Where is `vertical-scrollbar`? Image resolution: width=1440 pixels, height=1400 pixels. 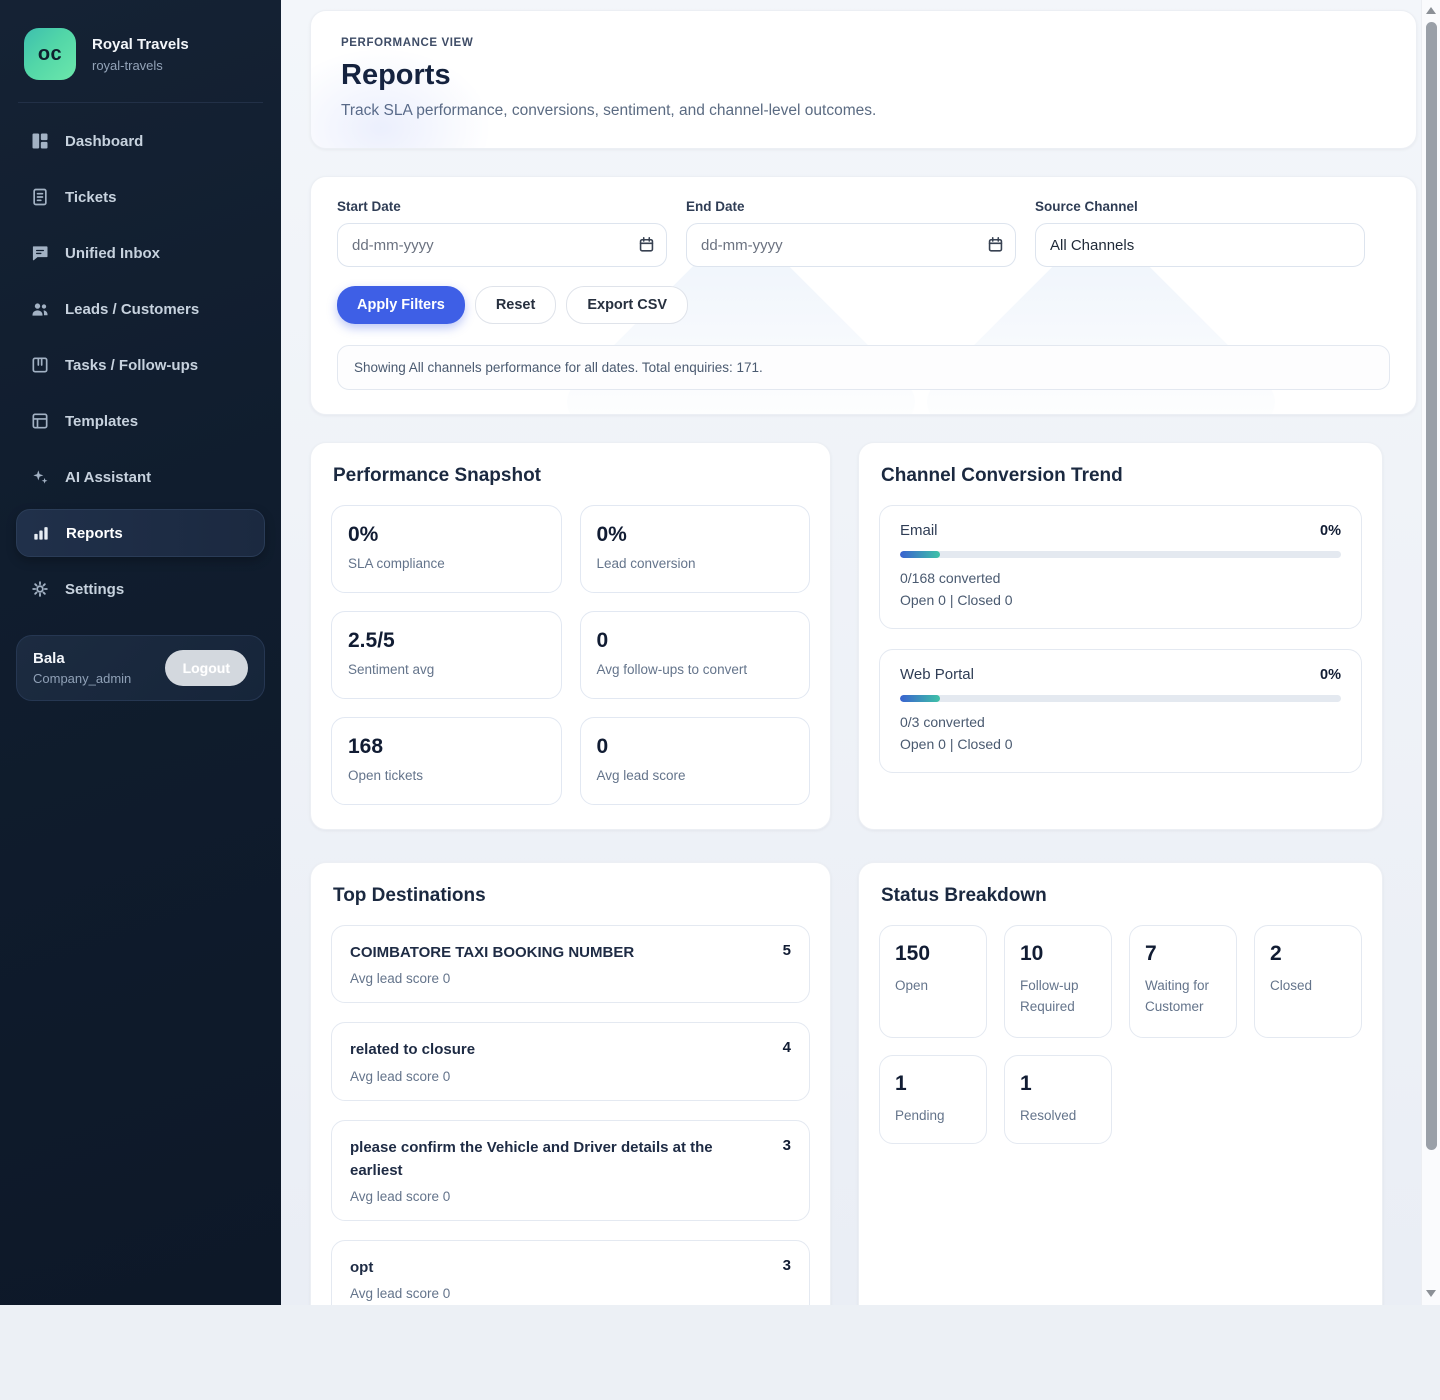
vertical-scrollbar is located at coordinates (1430, 652).